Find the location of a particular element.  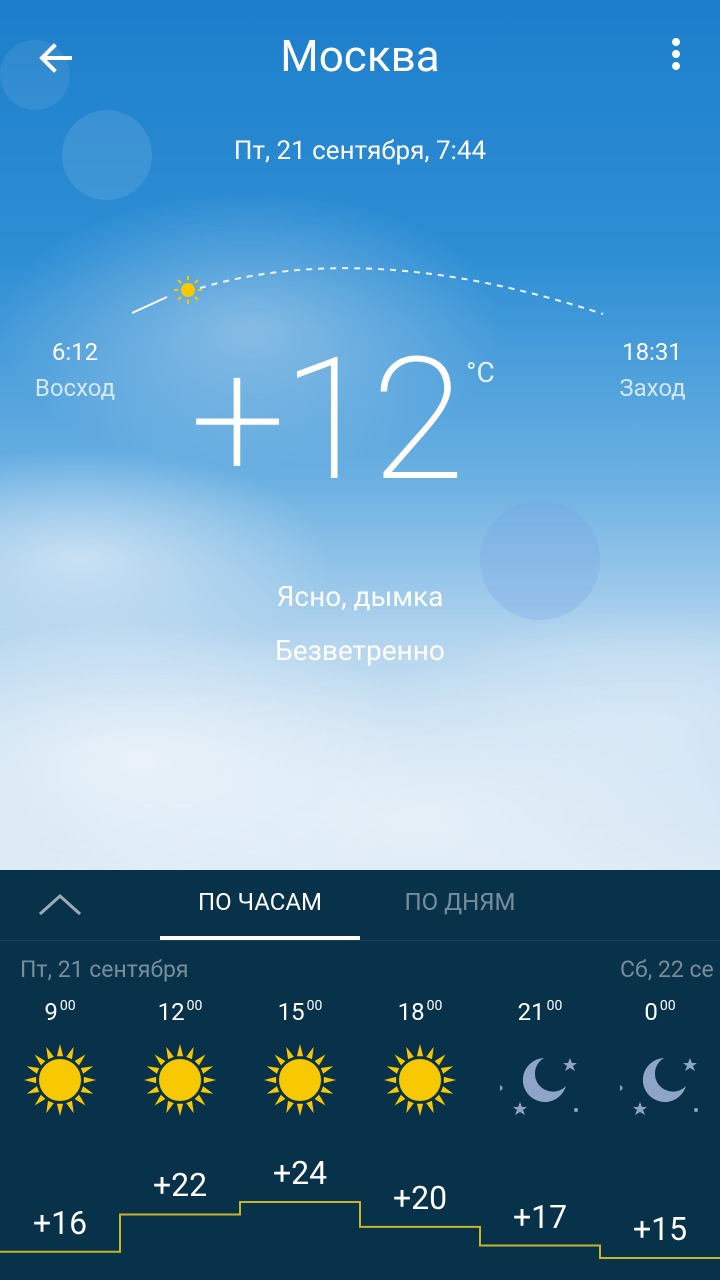

wind-status: Безветренно is located at coordinates (360, 650).